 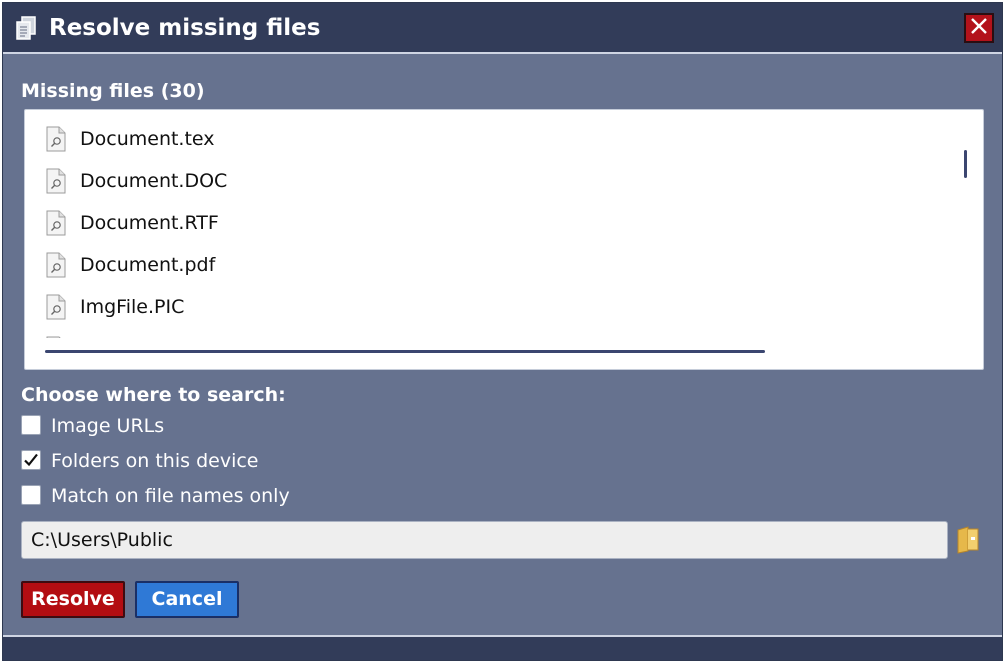 I want to click on missing-files-label: Missing files (30), so click(x=113, y=91).